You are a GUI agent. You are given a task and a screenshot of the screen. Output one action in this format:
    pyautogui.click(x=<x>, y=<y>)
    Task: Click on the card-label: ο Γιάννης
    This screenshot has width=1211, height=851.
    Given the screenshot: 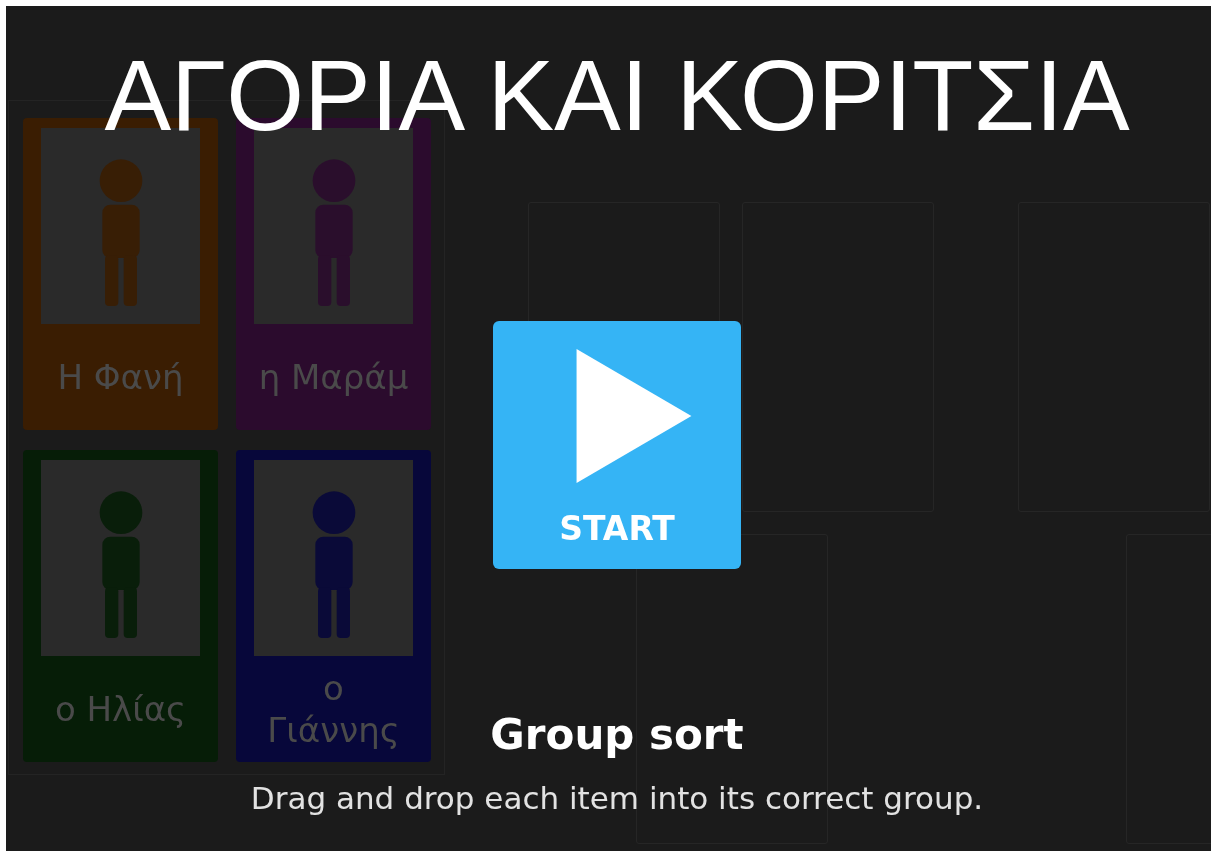 What is the action you would take?
    pyautogui.click(x=333, y=709)
    